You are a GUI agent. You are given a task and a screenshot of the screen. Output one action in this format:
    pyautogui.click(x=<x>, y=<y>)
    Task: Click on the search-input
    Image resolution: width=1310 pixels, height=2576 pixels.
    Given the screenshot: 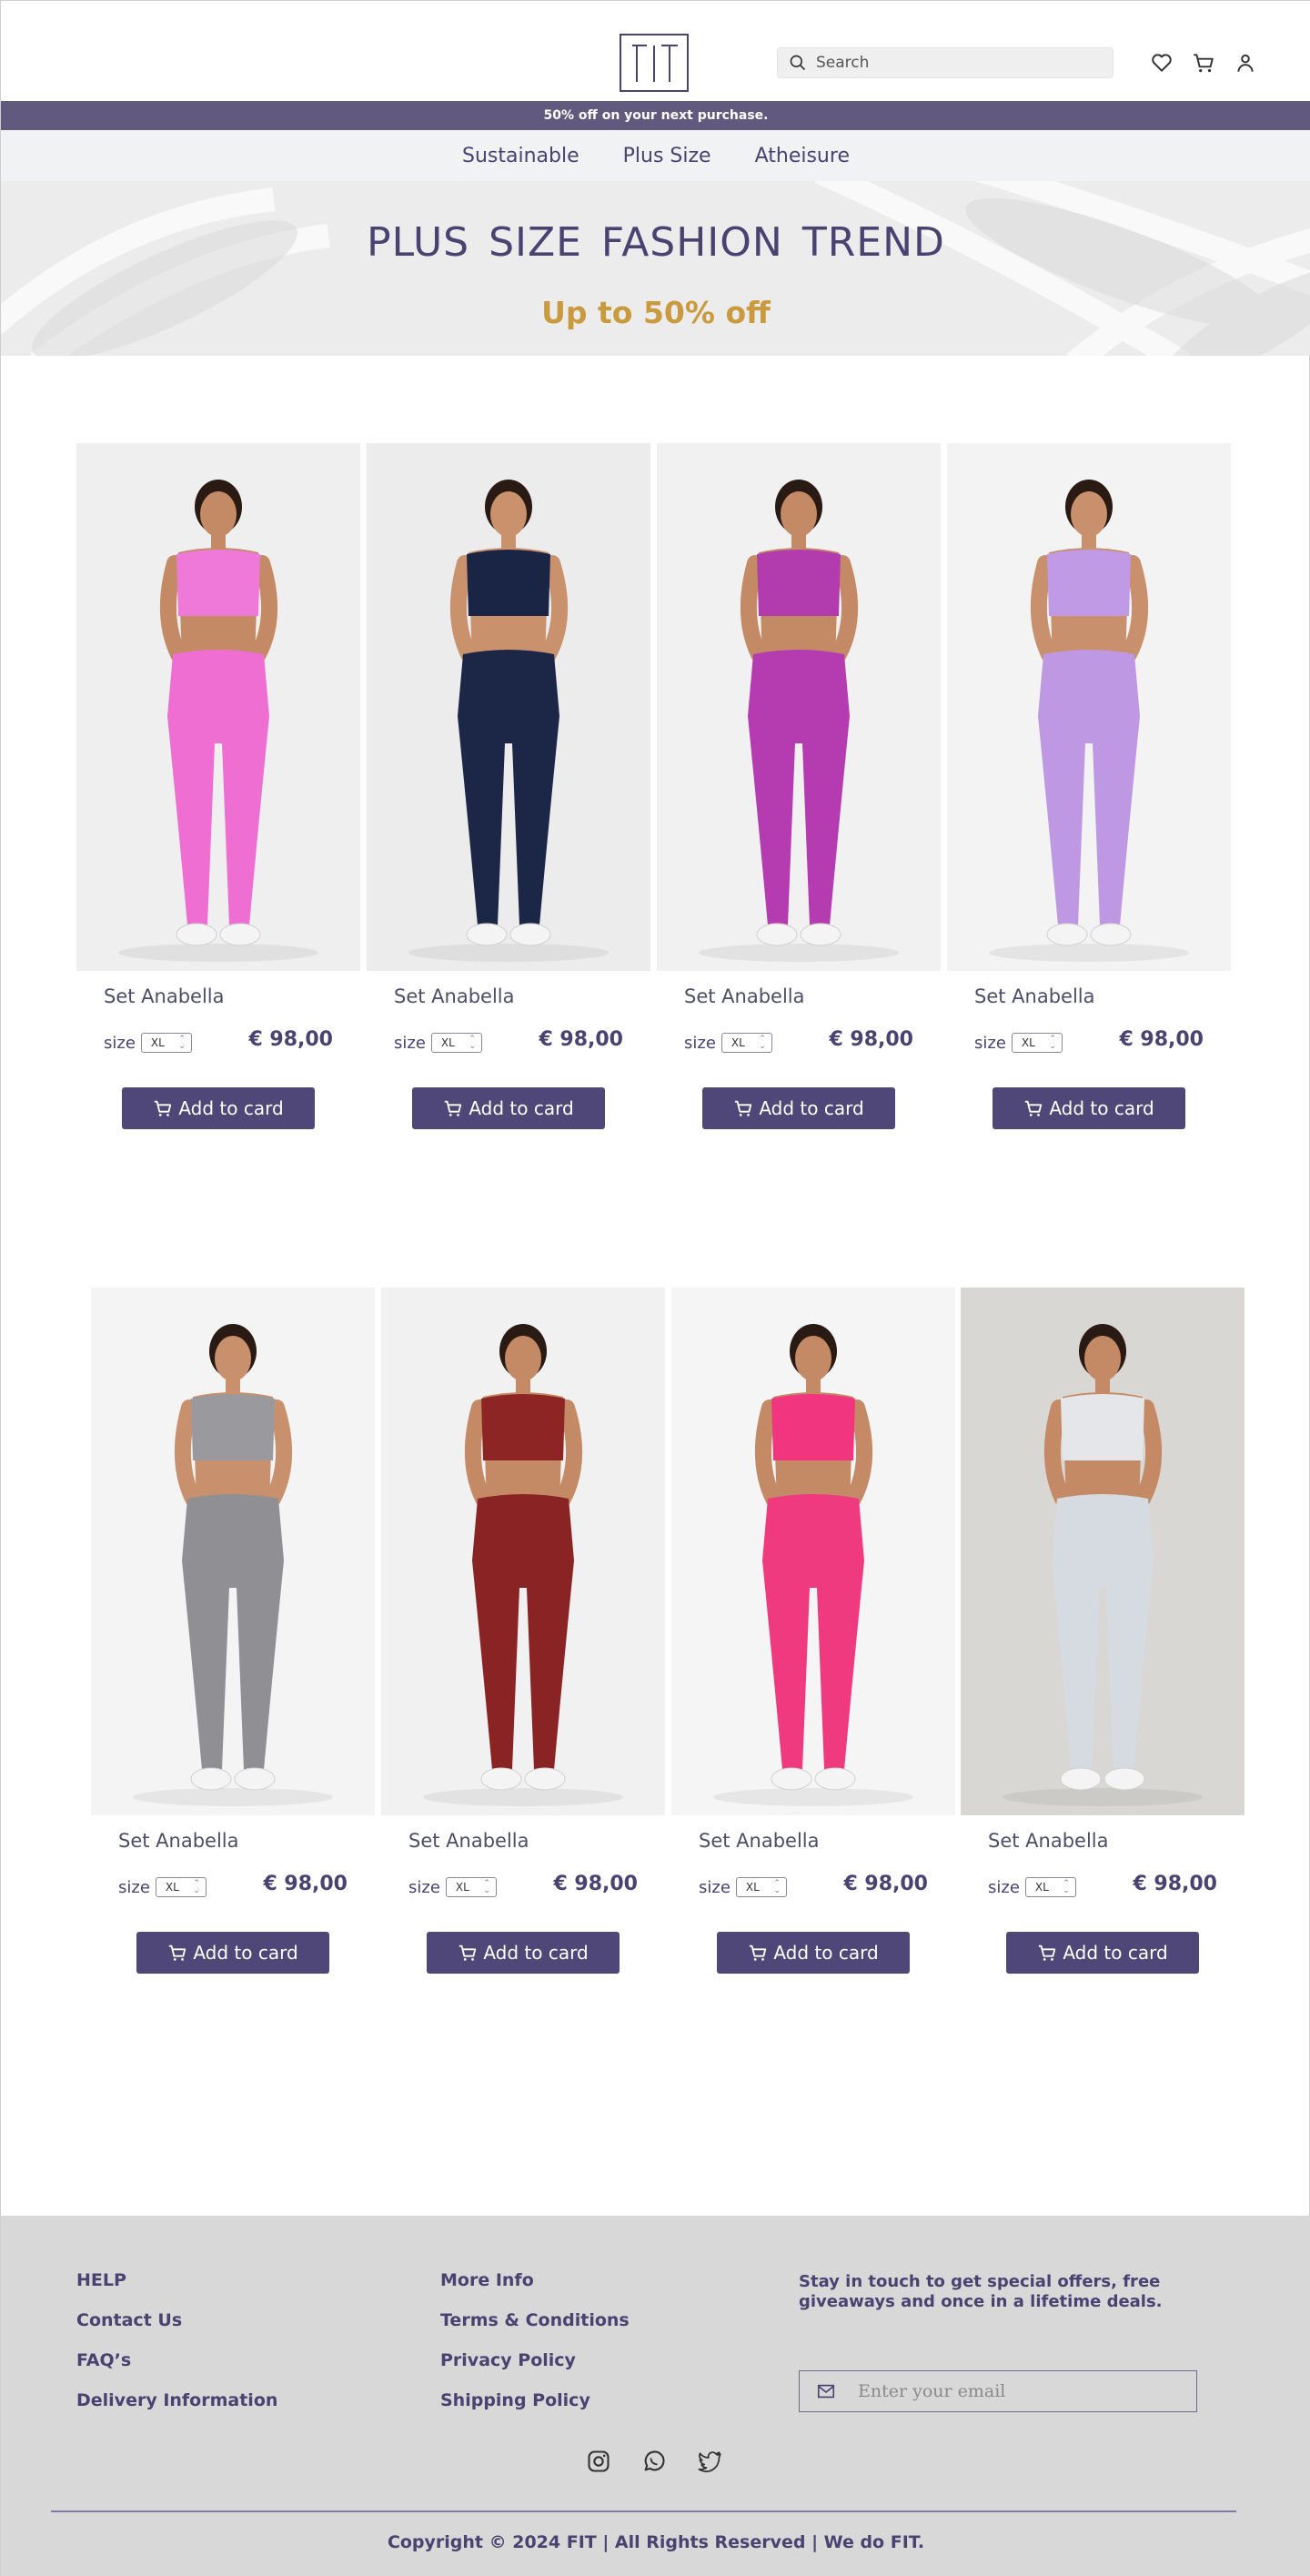 What is the action you would take?
    pyautogui.click(x=952, y=63)
    